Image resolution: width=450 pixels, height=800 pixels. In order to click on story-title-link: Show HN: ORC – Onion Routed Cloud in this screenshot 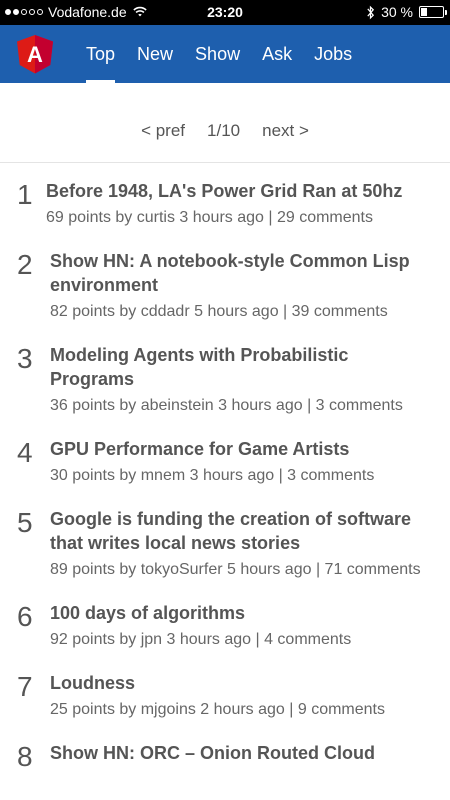, I will do `click(243, 753)`.